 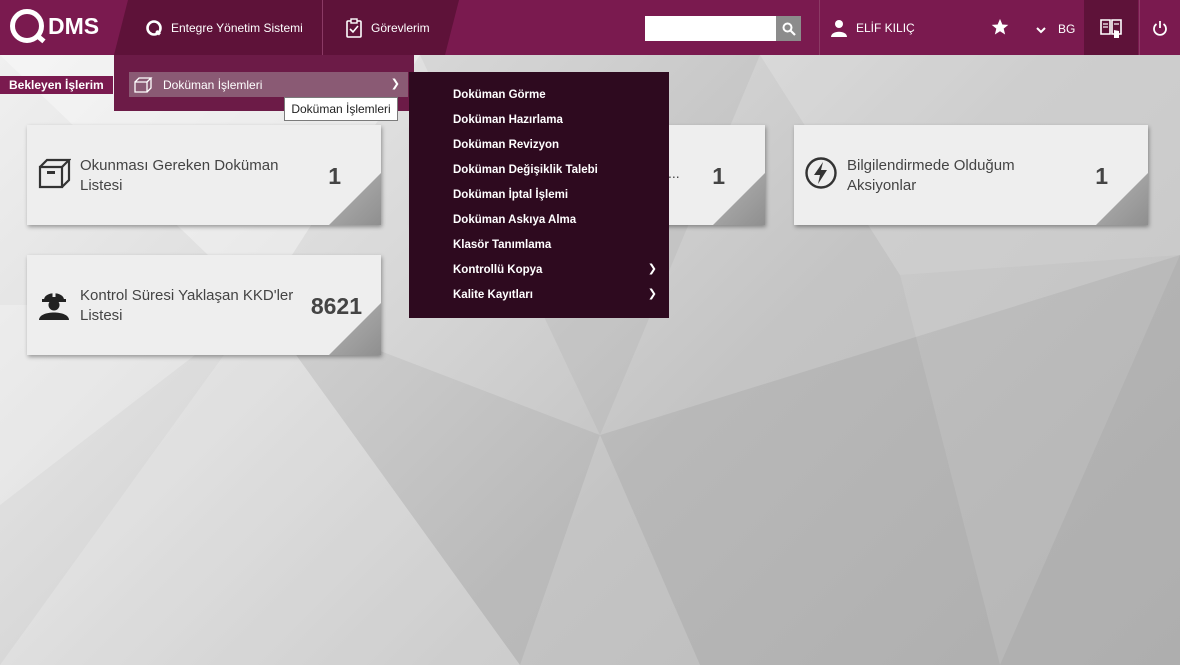 I want to click on chevron-down-icon, so click(x=1041, y=31).